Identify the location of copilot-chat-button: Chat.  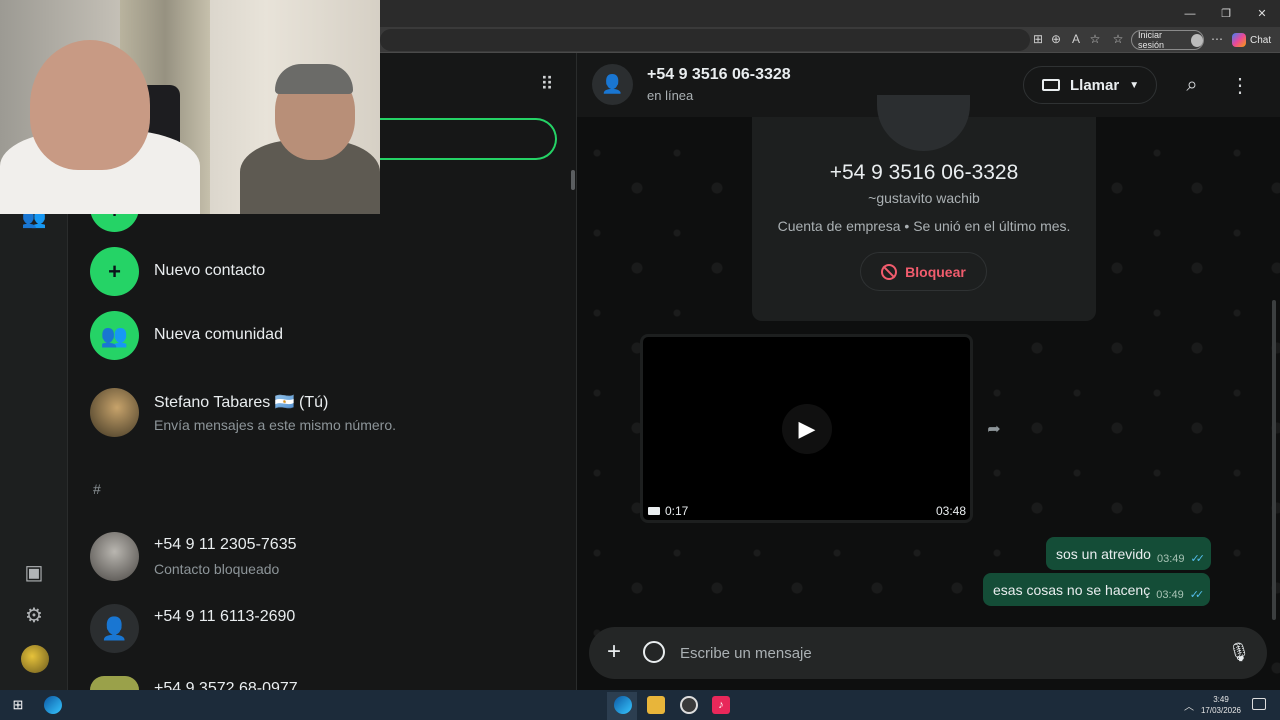
(1251, 40).